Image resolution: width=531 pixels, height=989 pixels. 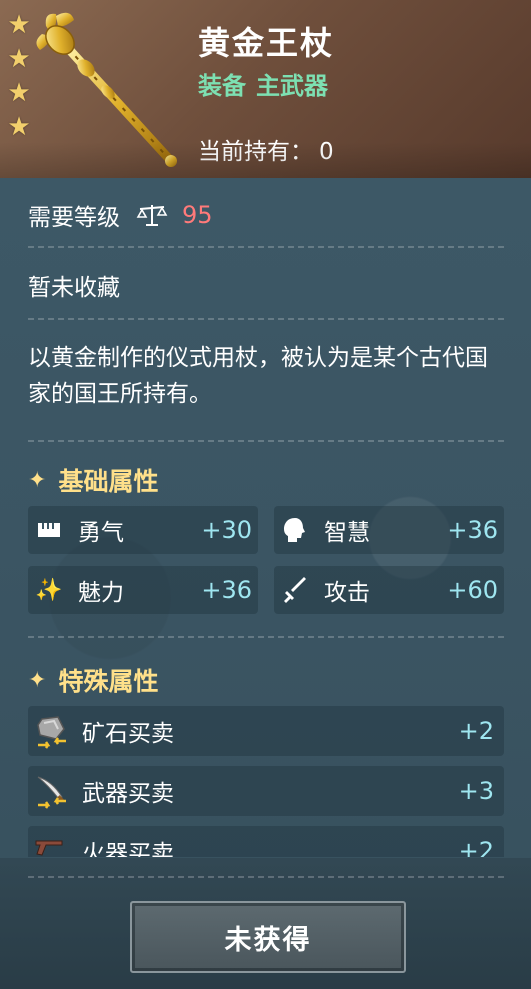 What do you see at coordinates (143, 530) in the screenshot?
I see `attr-courage: 勇气 +30` at bounding box center [143, 530].